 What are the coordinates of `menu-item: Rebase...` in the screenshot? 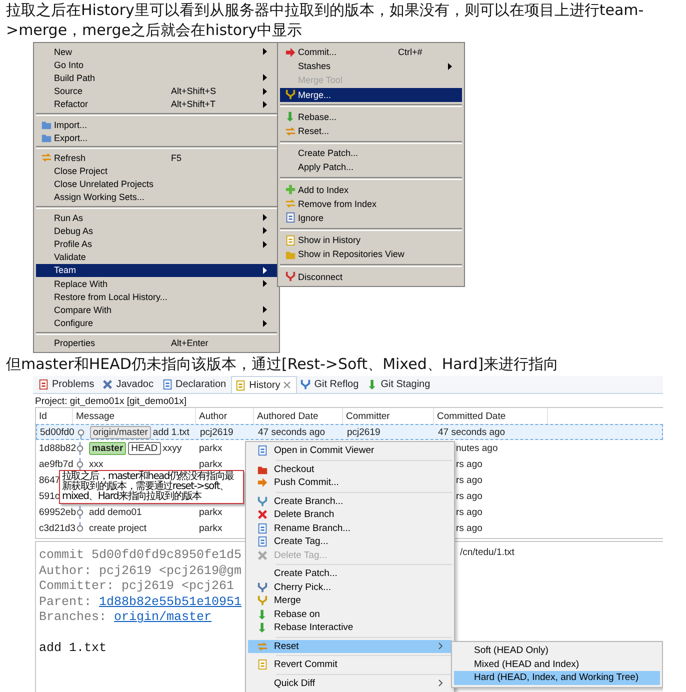 It's located at (371, 117).